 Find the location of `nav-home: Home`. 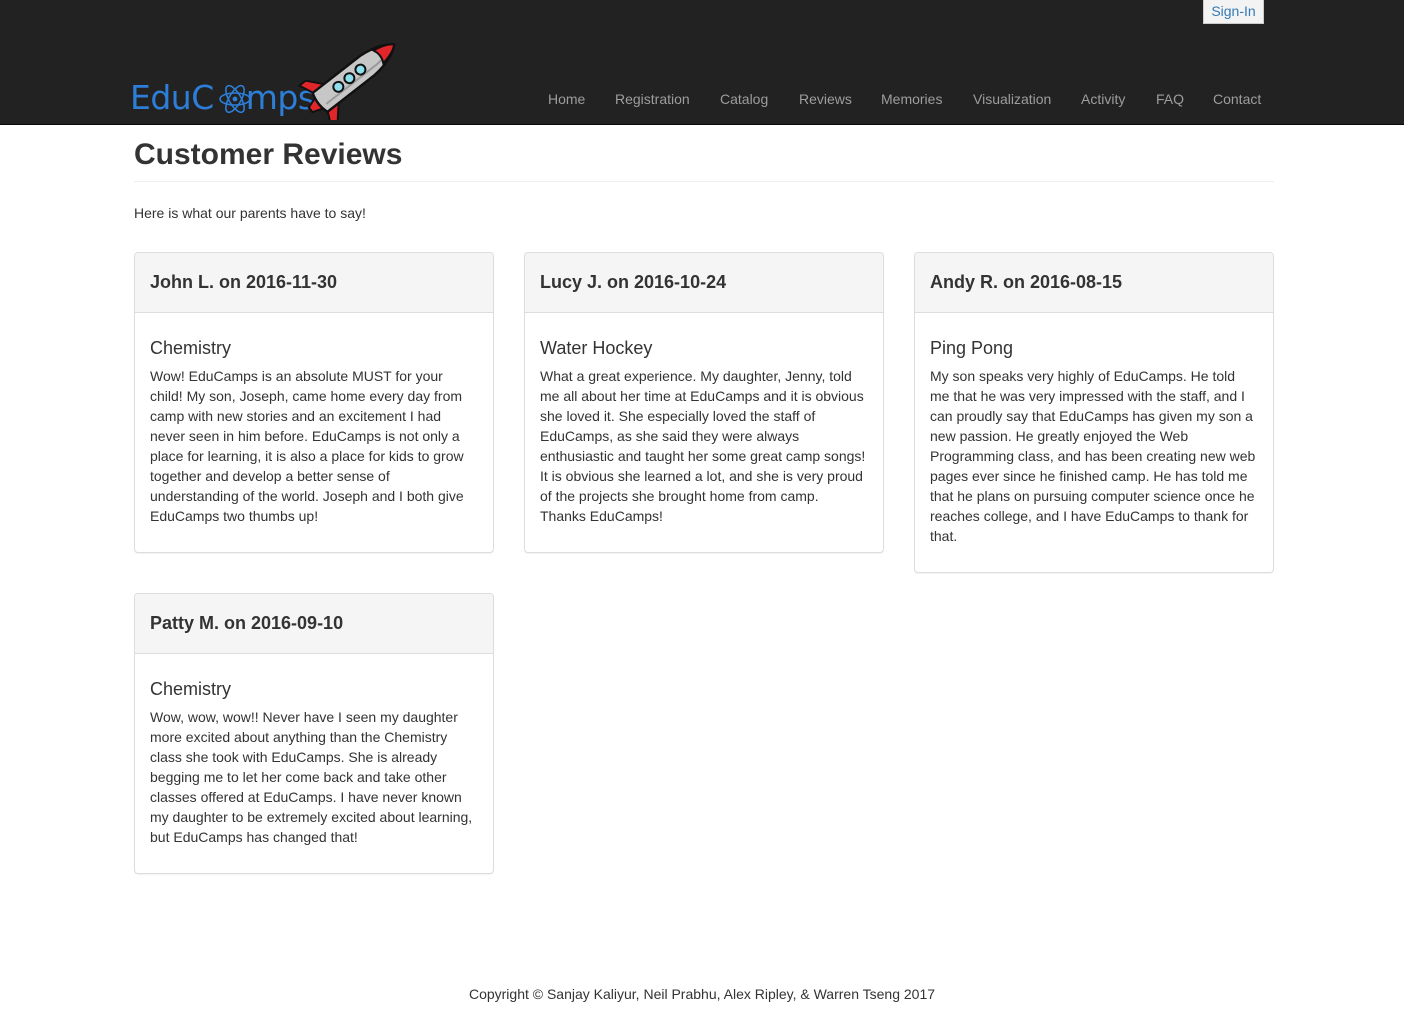

nav-home: Home is located at coordinates (566, 99).